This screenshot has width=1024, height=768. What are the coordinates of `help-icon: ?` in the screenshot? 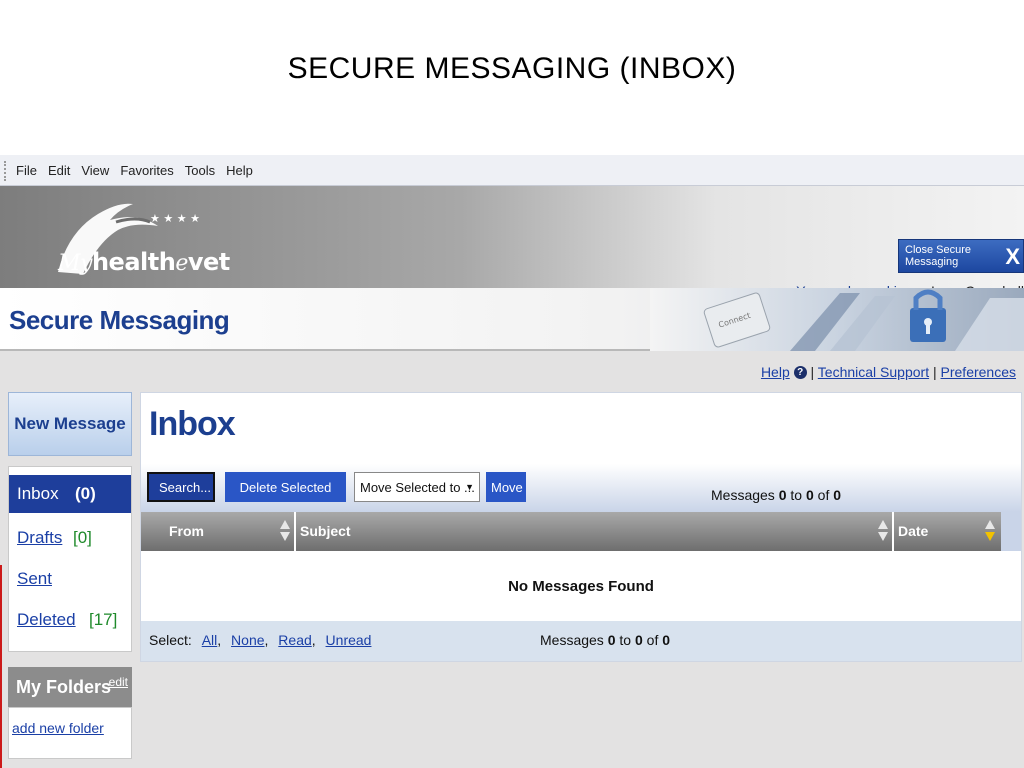 It's located at (800, 372).